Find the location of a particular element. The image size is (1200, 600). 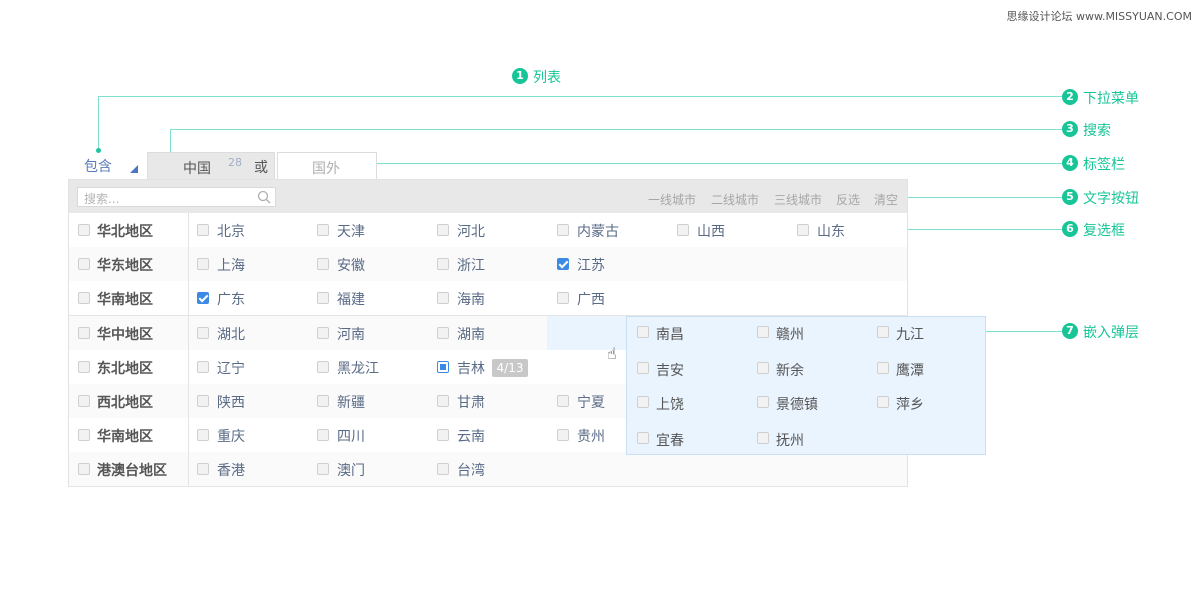

province-label: 香港 is located at coordinates (231, 470).